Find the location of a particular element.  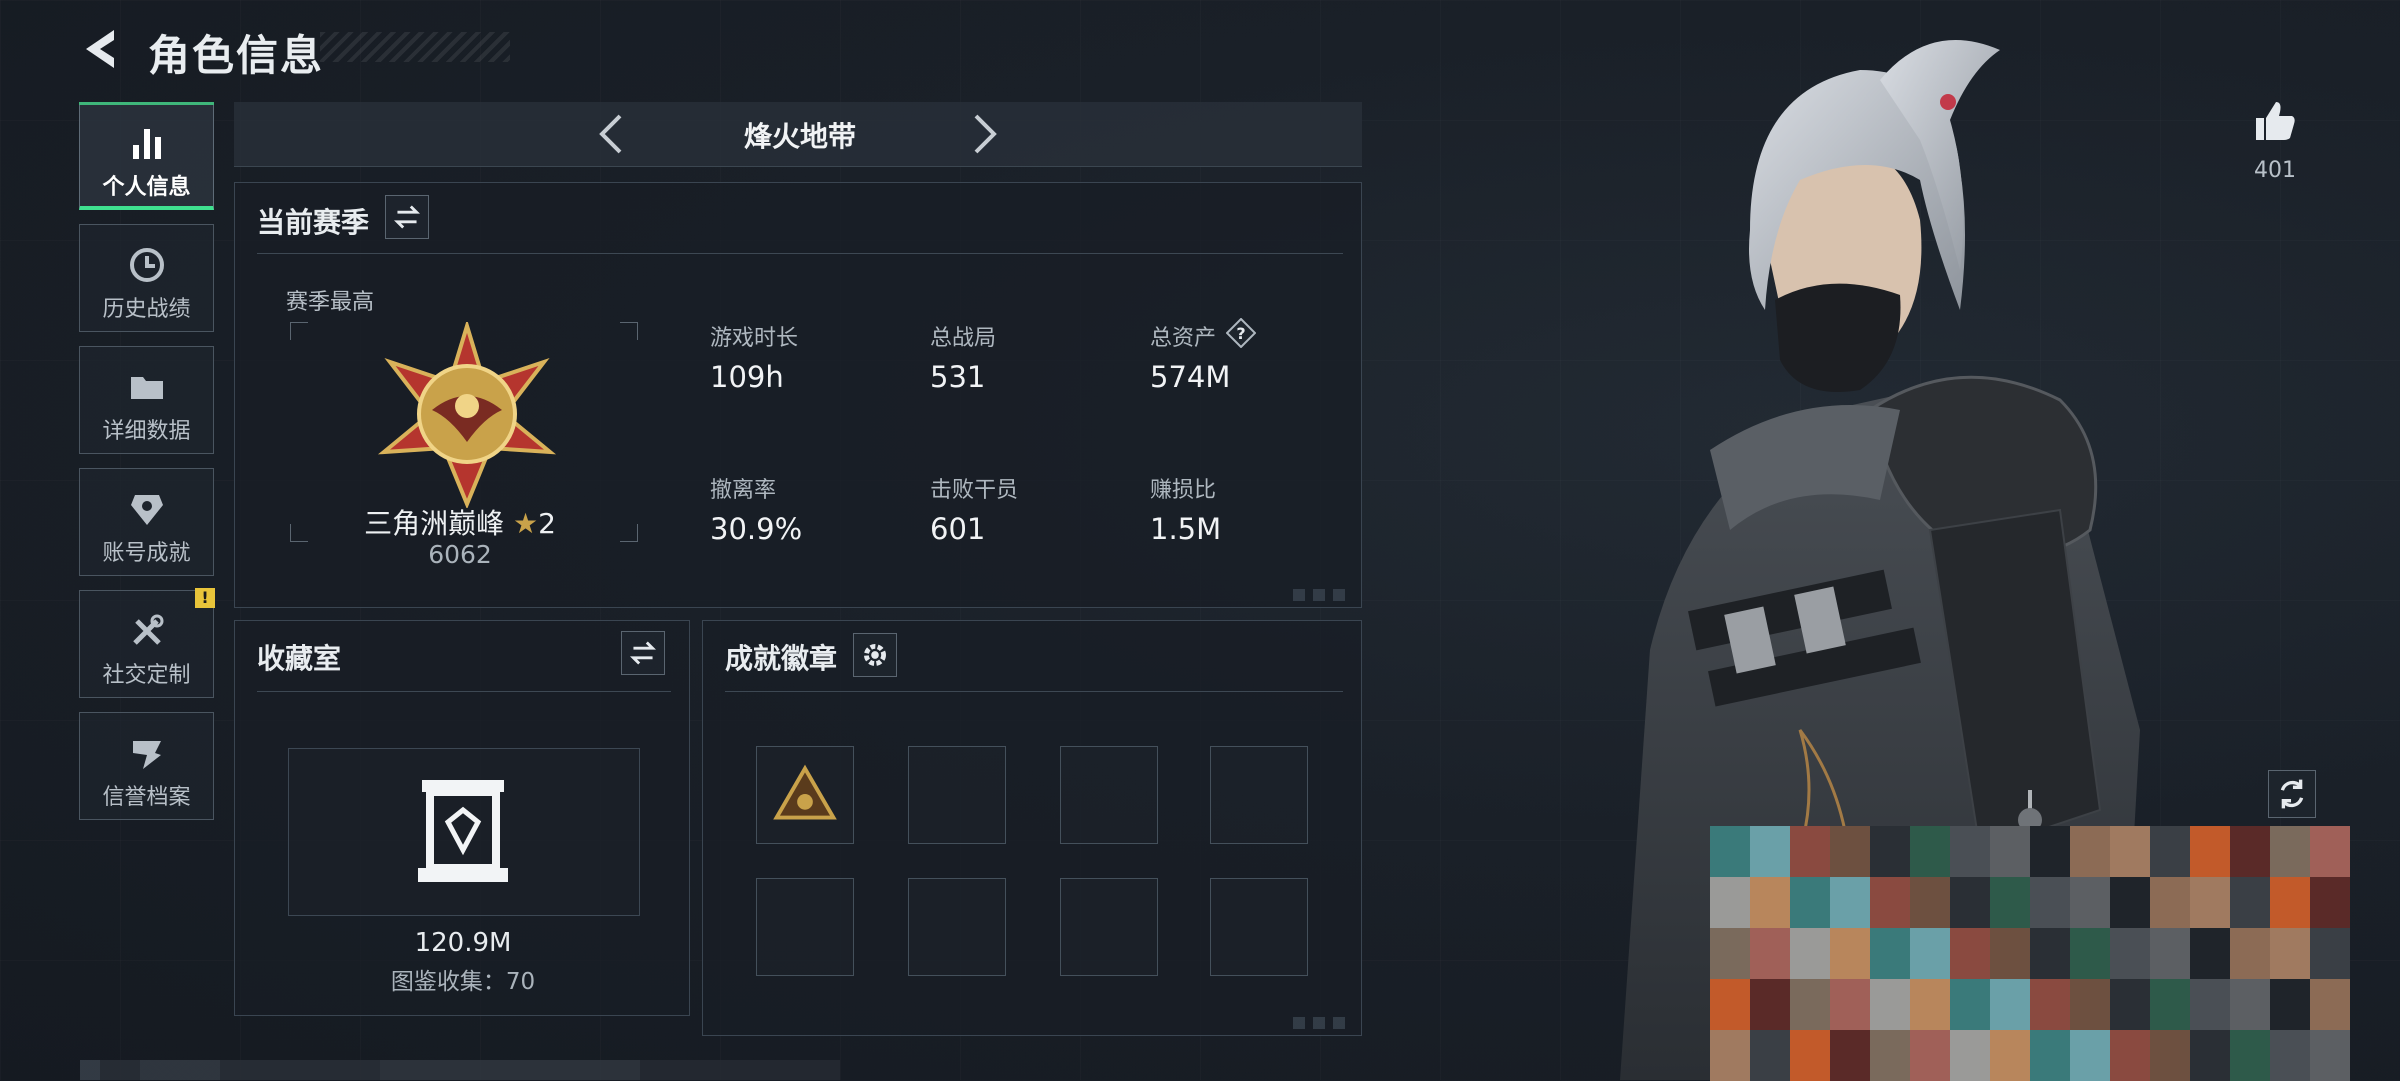

help-icon: ? is located at coordinates (1241, 333).